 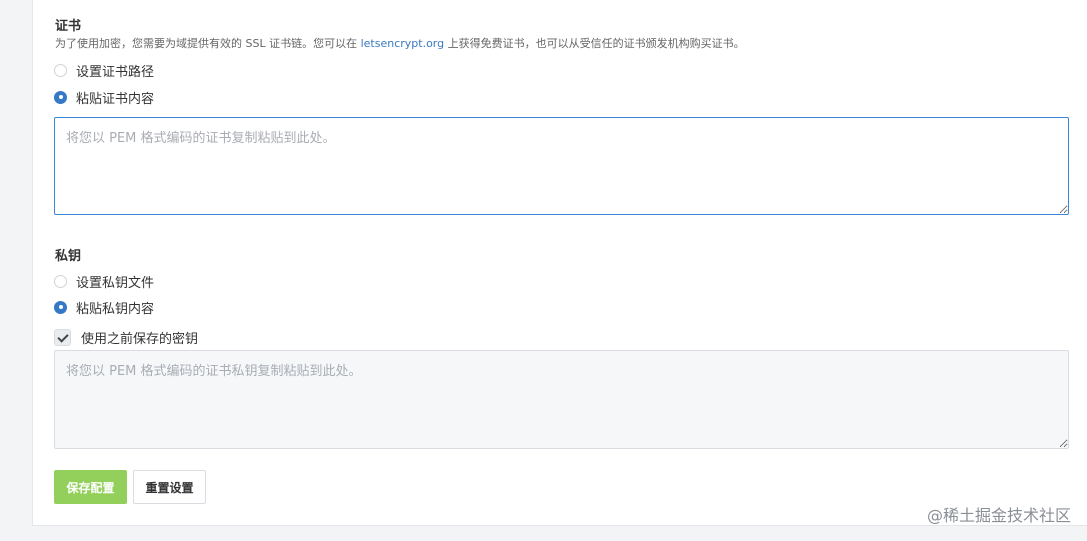 I want to click on watermark-text: @稀土掘金技术社区, so click(x=998, y=515).